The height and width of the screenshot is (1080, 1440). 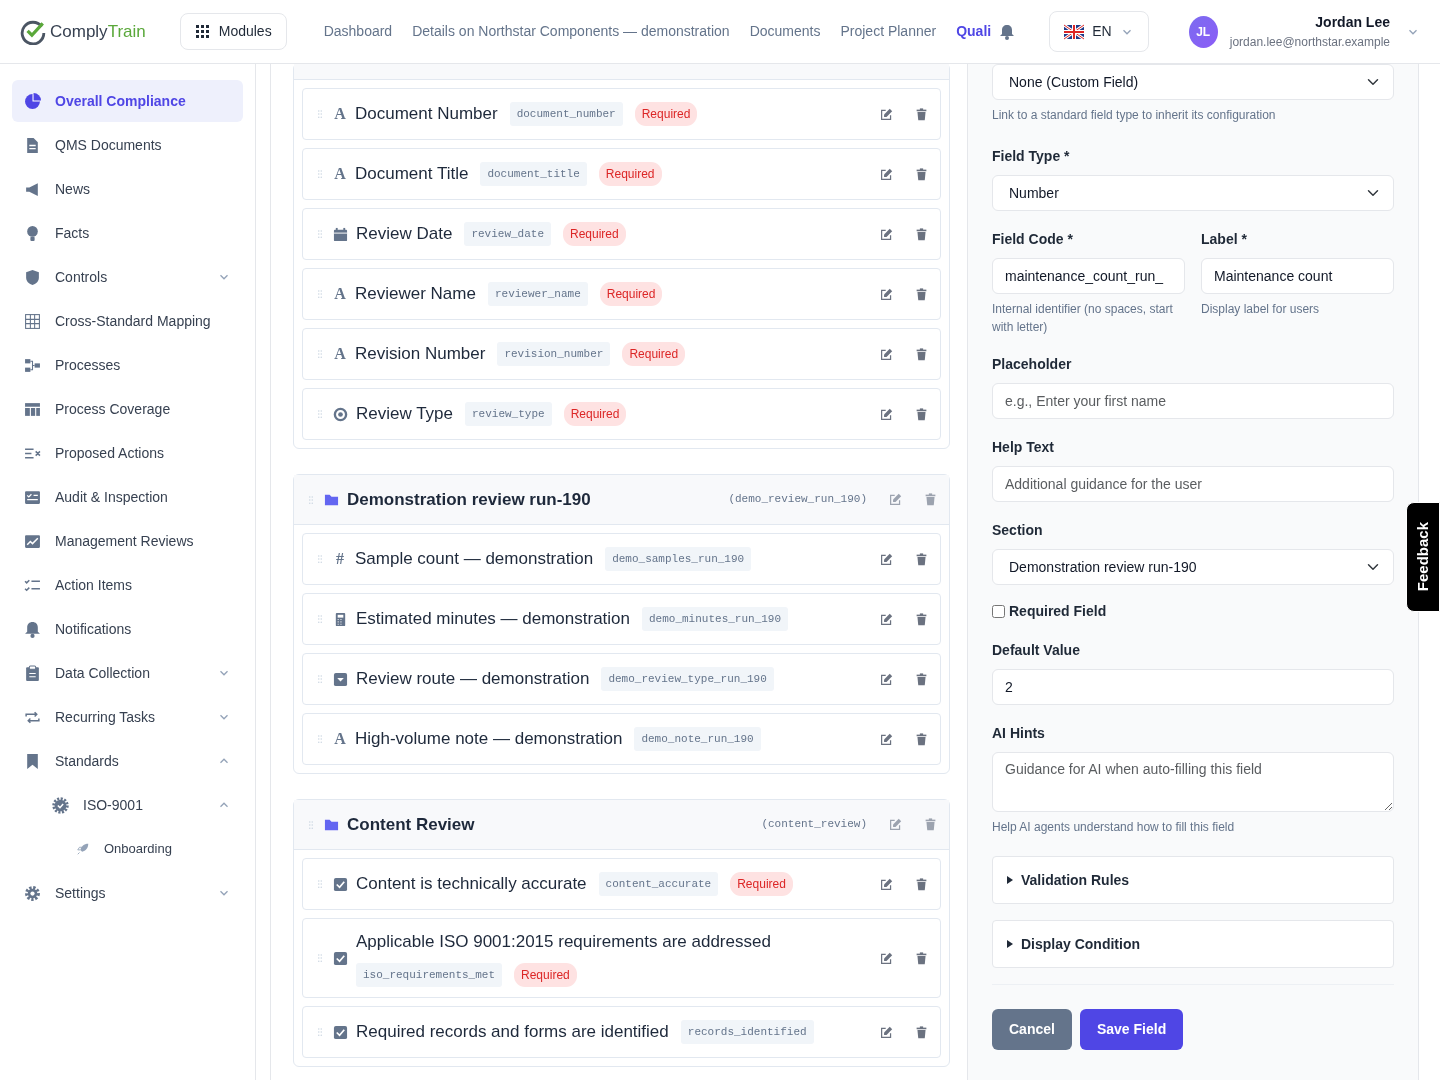 I want to click on sidebar-item: Cross-Standard Mapping, so click(x=127, y=321).